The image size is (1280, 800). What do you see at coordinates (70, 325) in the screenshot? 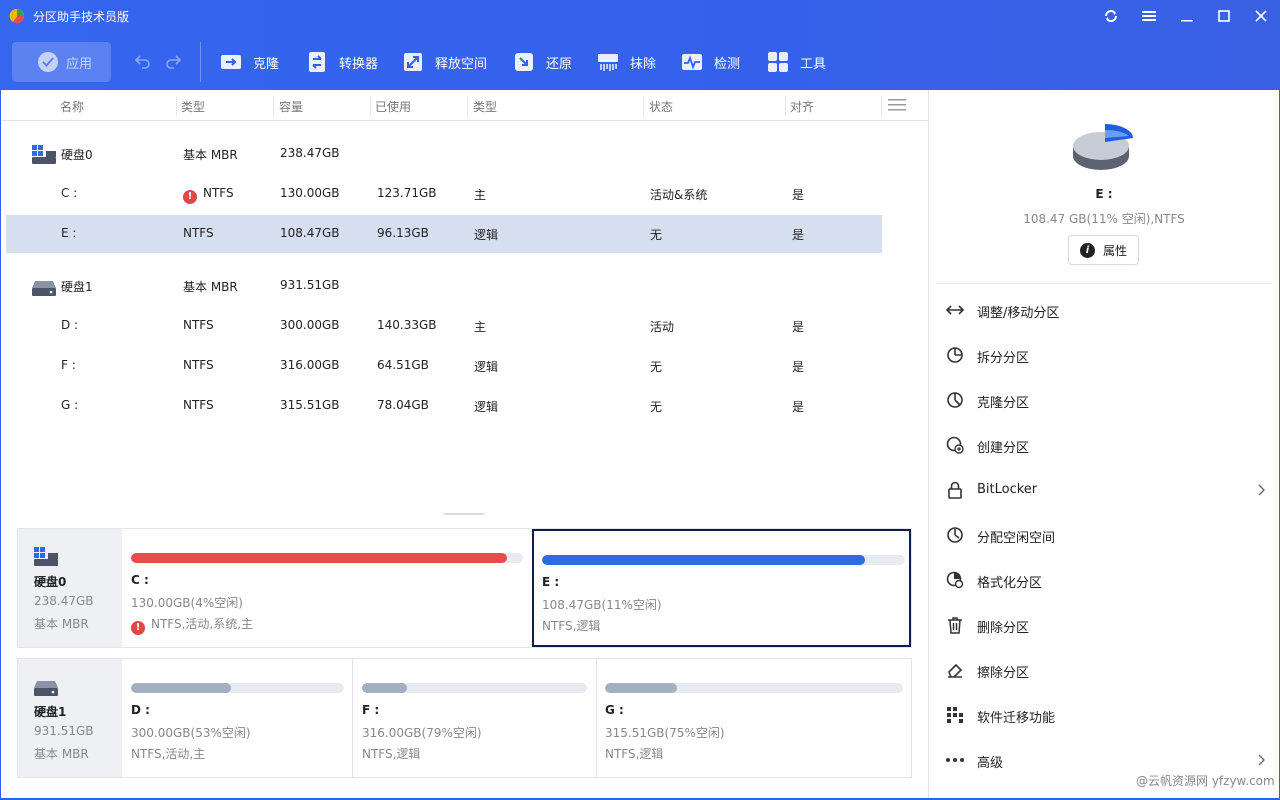
I see `partition-name: D :` at bounding box center [70, 325].